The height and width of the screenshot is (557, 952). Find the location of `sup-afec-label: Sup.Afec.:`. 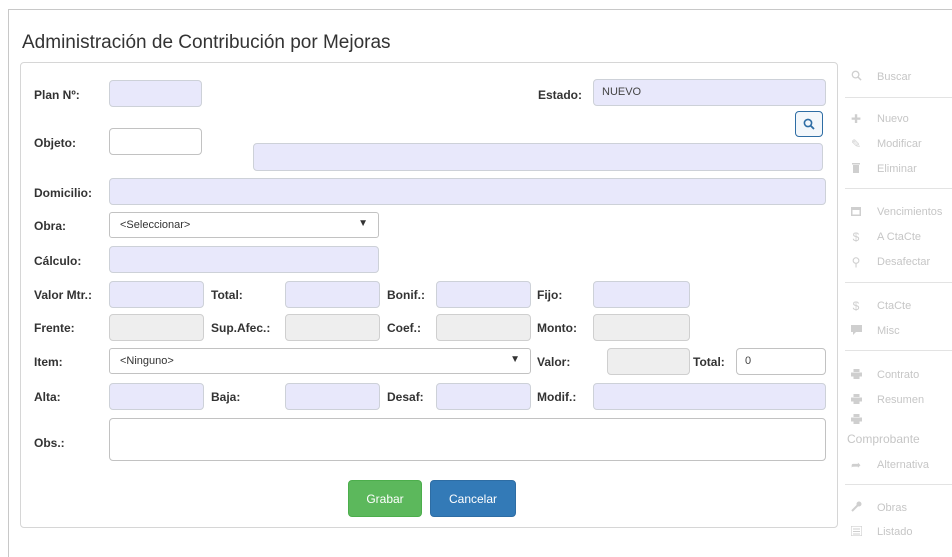

sup-afec-label: Sup.Afec.: is located at coordinates (241, 328).